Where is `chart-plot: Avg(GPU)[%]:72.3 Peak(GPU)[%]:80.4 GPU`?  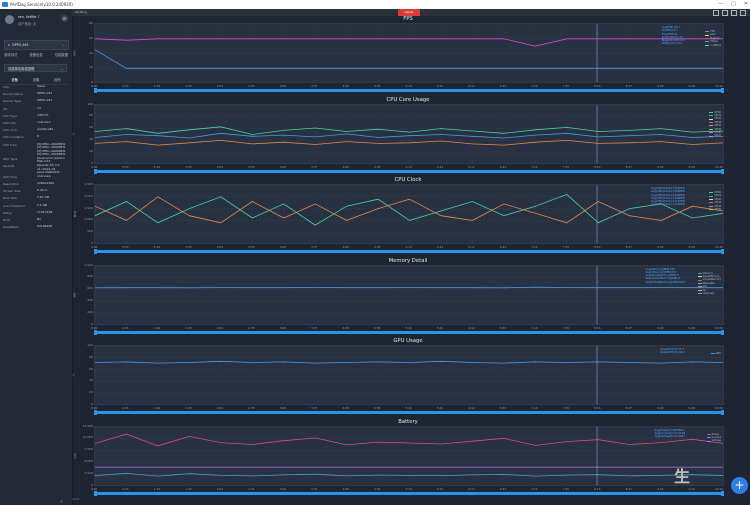
chart-plot: Avg(GPU)[%]:72.3 Peak(GPU)[%]:80.4 GPU is located at coordinates (409, 375).